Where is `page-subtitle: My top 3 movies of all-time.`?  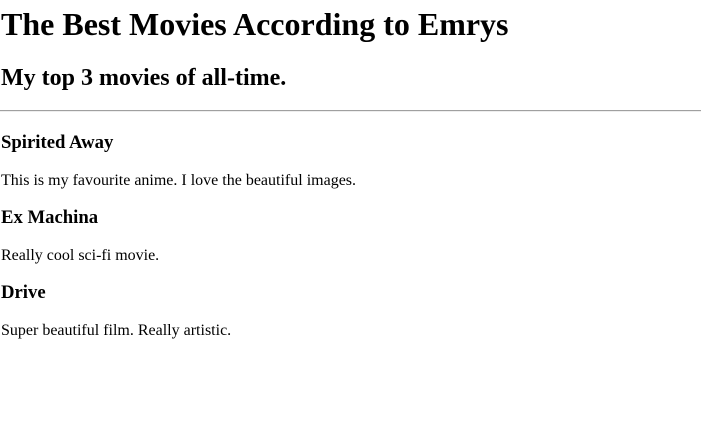 page-subtitle: My top 3 movies of all-time. is located at coordinates (144, 78).